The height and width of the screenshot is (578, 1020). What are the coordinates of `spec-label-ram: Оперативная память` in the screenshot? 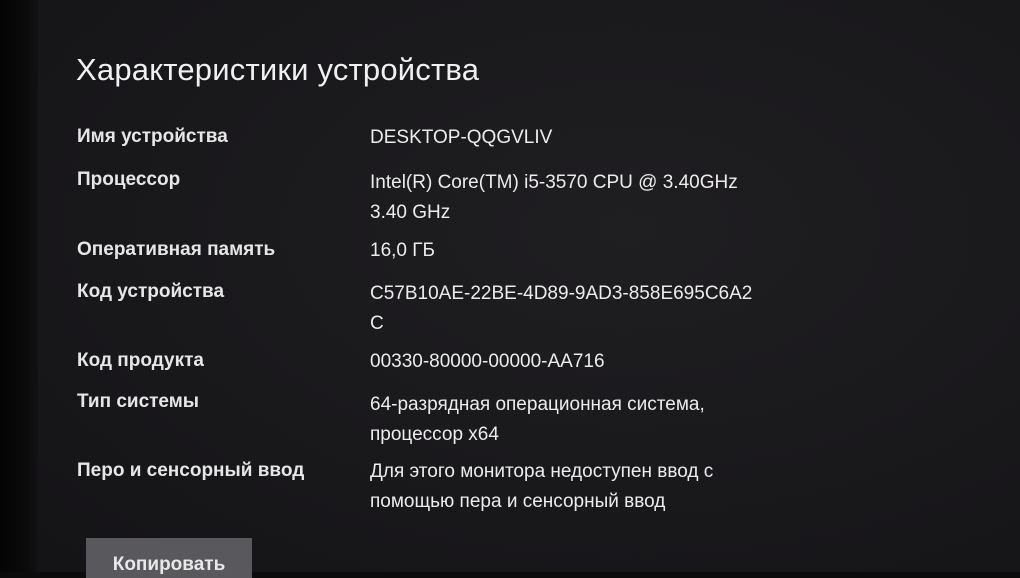 It's located at (176, 249).